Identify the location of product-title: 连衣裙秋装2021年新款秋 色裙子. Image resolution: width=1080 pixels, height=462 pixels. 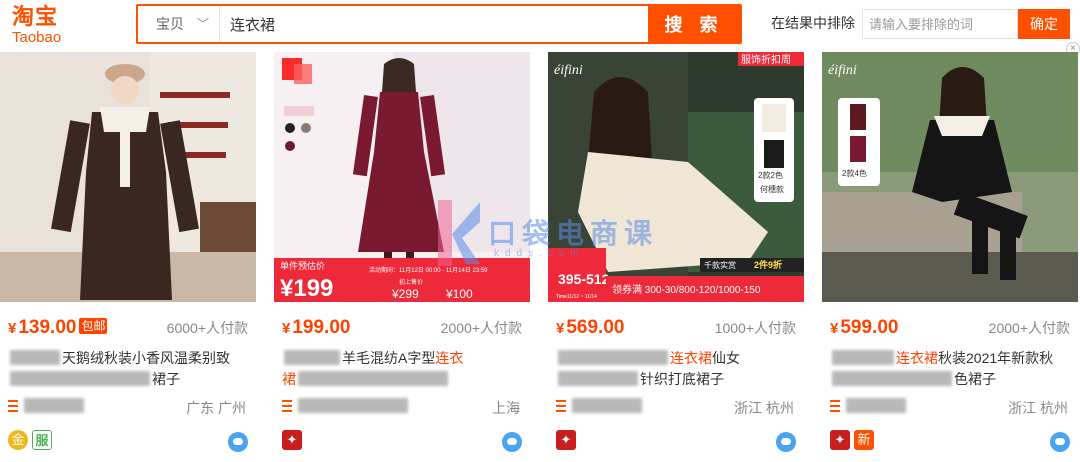
(949, 369).